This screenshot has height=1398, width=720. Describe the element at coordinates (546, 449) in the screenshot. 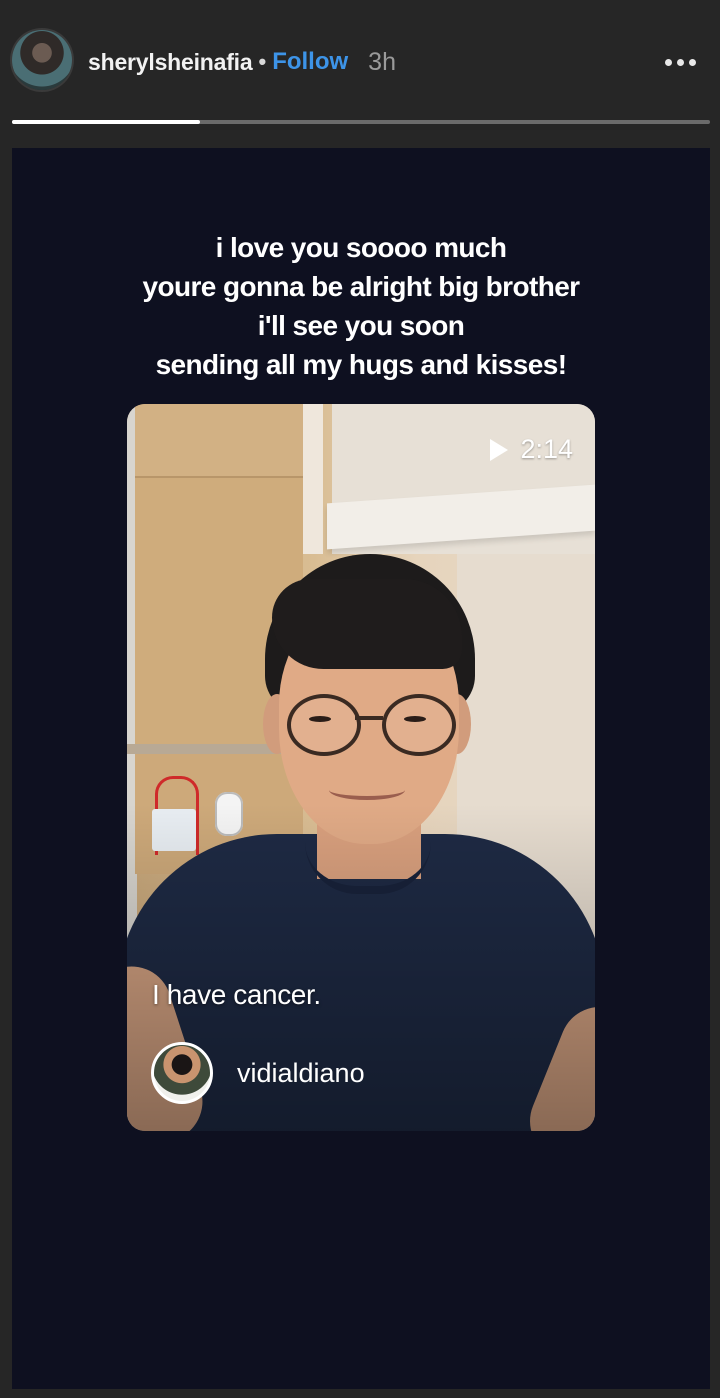

I see `duration-label: 2:14` at that location.